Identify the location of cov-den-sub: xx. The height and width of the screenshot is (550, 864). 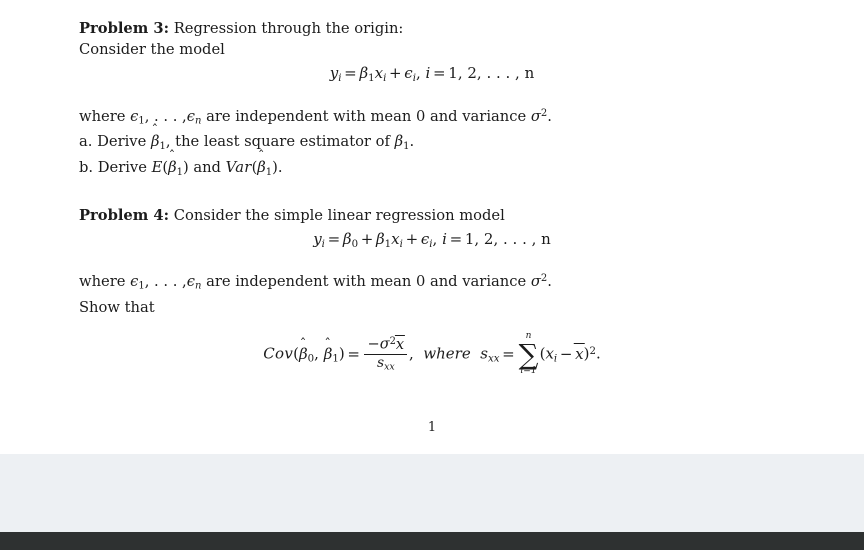
(389, 367).